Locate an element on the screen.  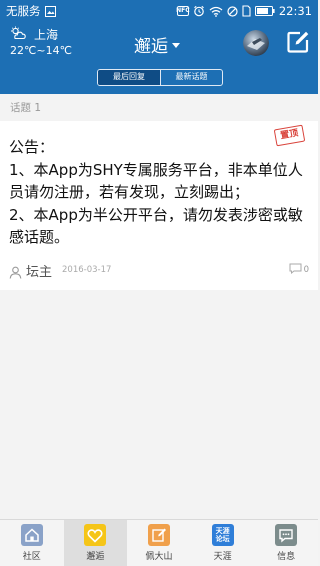
edit-icon is located at coordinates (158, 535).